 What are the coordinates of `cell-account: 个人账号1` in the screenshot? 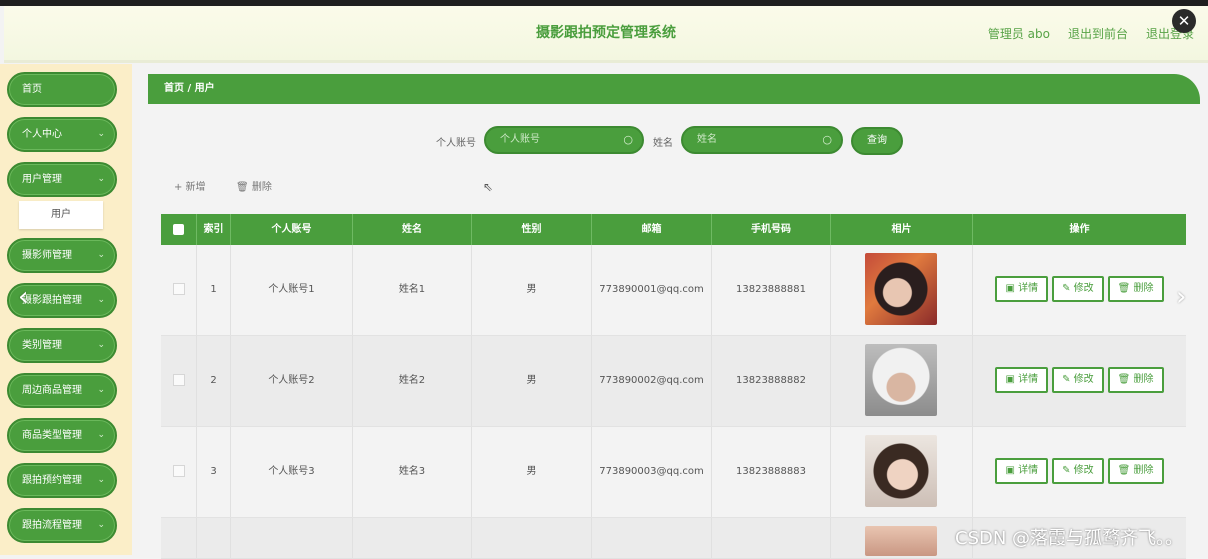 It's located at (292, 290).